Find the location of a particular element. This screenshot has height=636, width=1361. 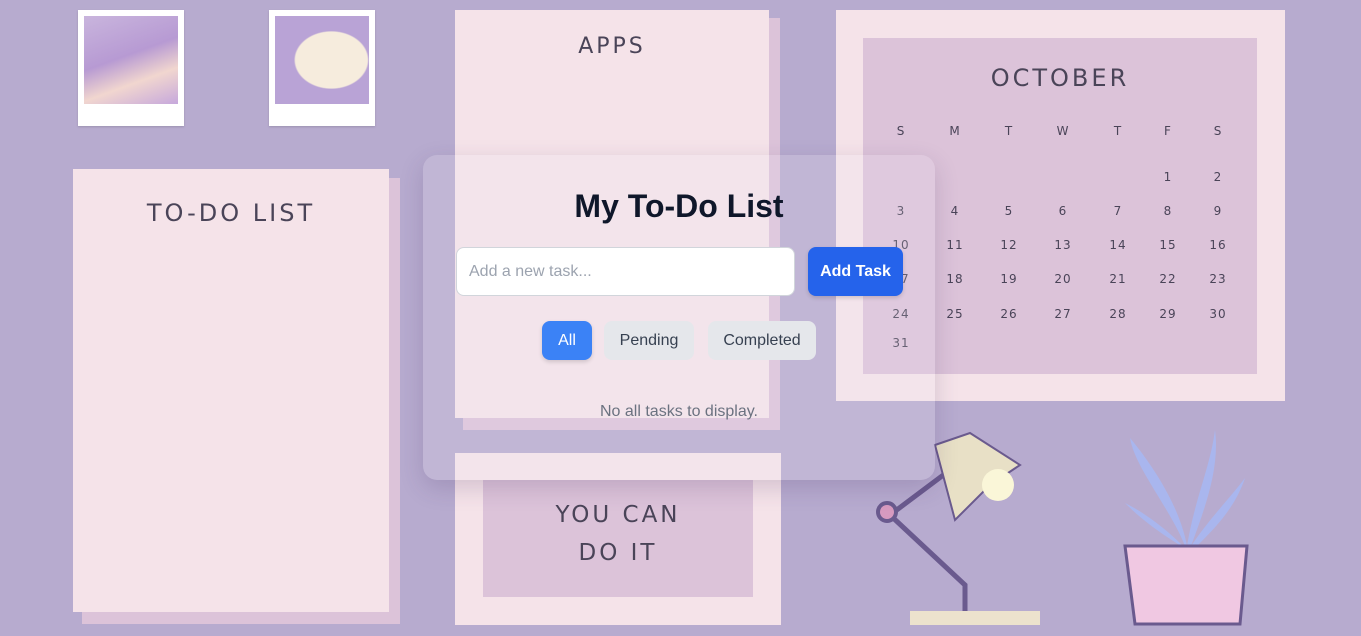

calendar-day: 4 is located at coordinates (955, 211).